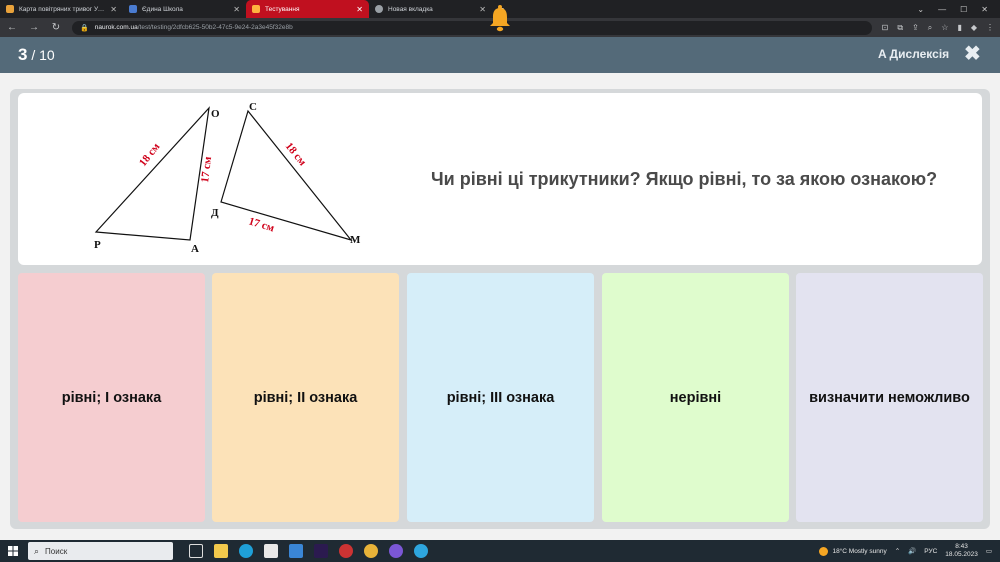 Image resolution: width=1000 pixels, height=562 pixels. Describe the element at coordinates (885, 27) in the screenshot. I see `install-icon: ⊡` at that location.